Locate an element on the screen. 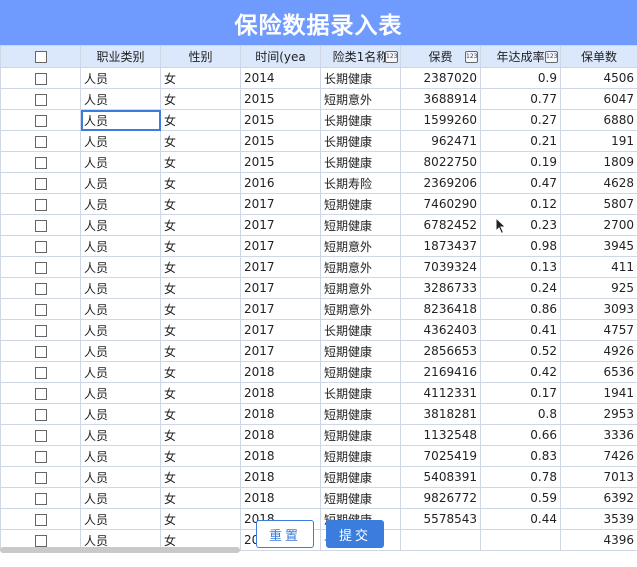 This screenshot has width=637, height=567. table-row: 人员女 2018 短期健康 3818281 0.8 2953 is located at coordinates (318, 414).